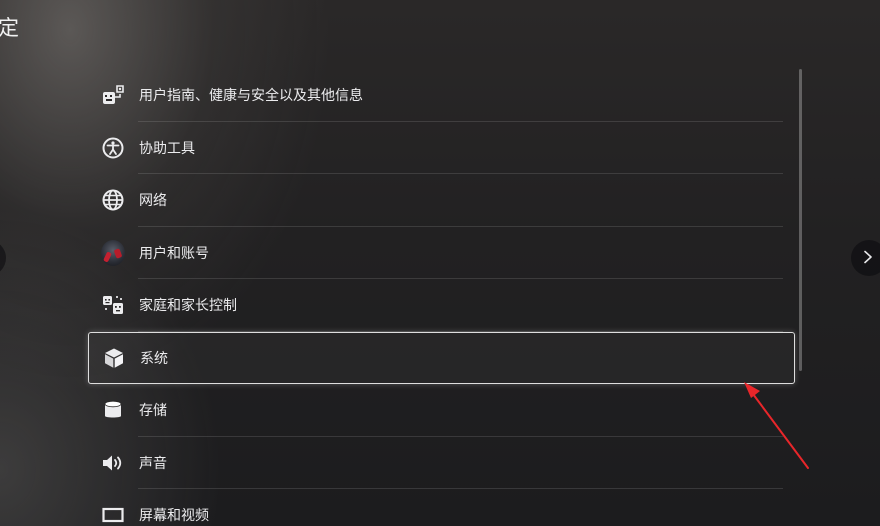  I want to click on settings-item-label: 家庭和家长控制, so click(188, 306).